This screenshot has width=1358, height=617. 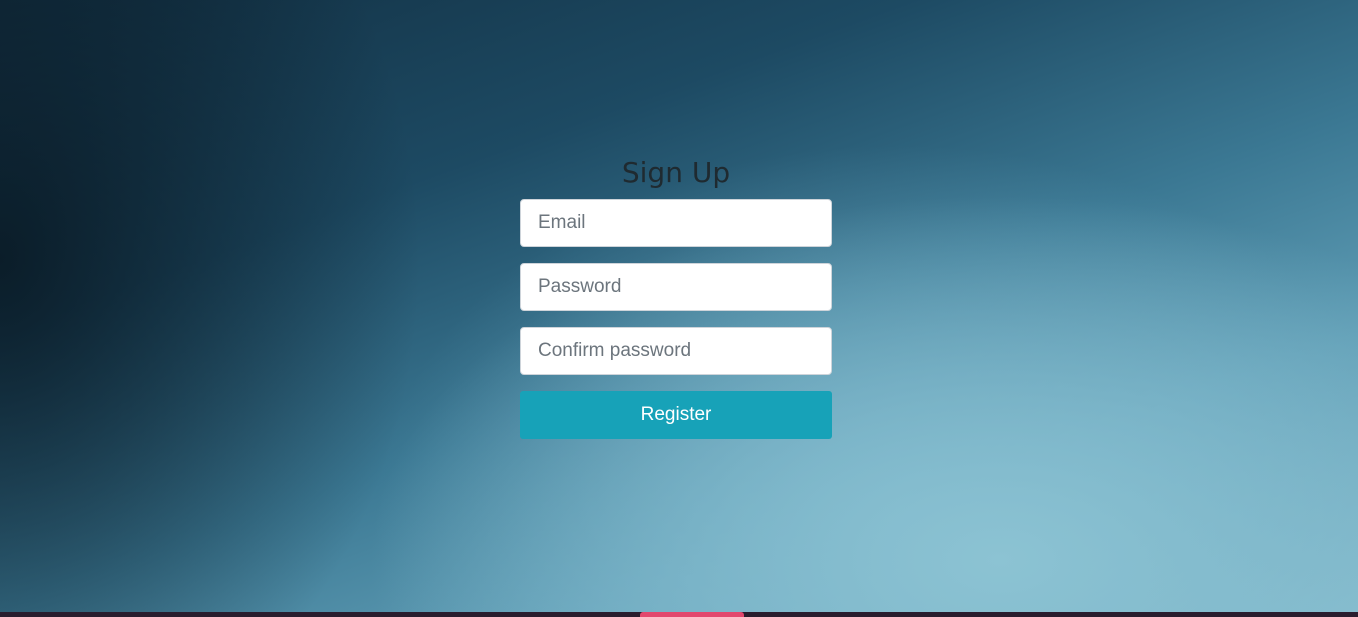 I want to click on page-title: Sign Up, so click(x=676, y=172).